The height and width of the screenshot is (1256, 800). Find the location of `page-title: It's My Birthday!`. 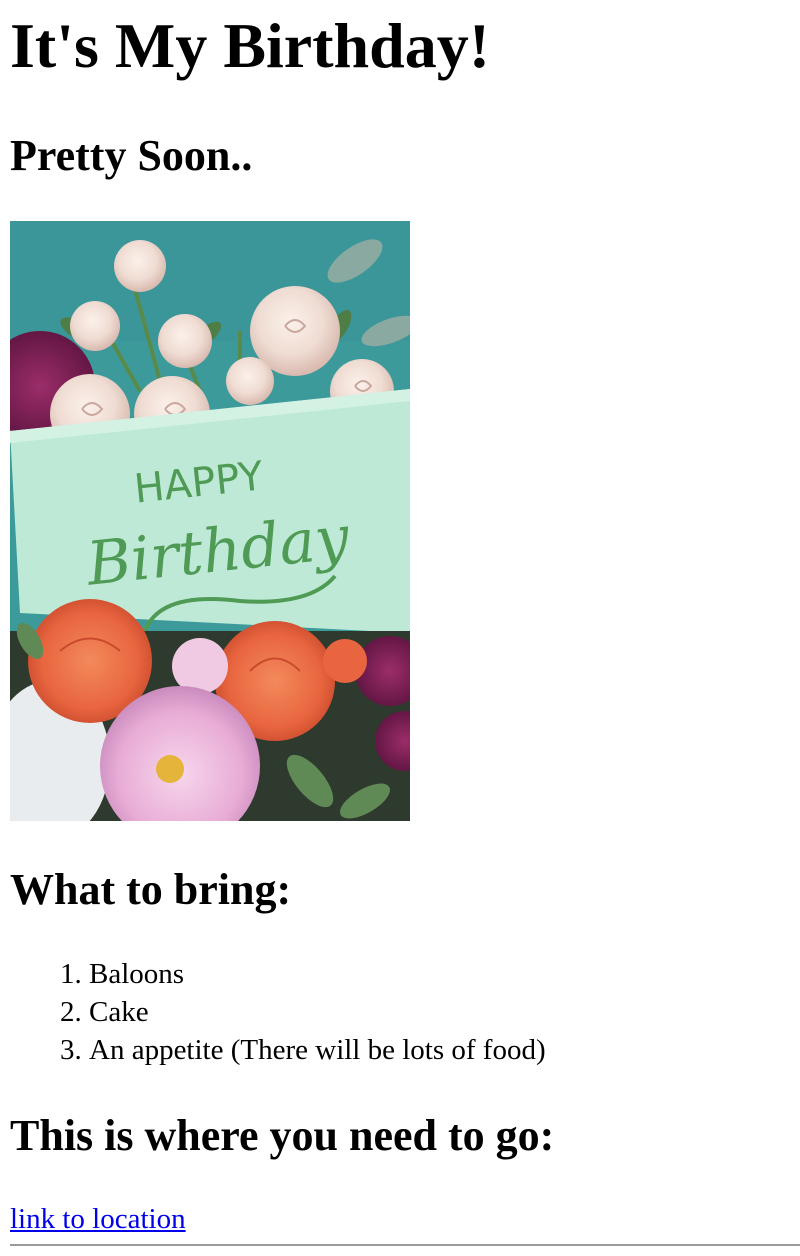

page-title: It's My Birthday! is located at coordinates (250, 45).